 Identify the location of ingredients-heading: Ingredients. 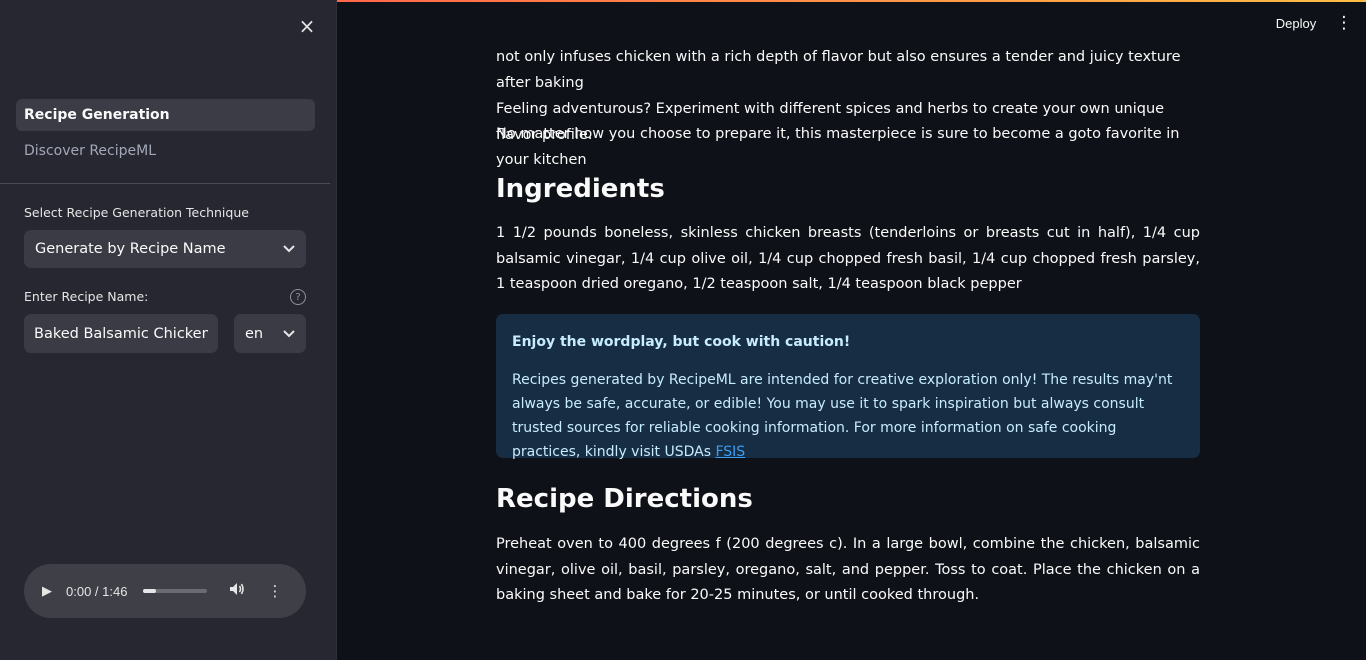
(580, 189).